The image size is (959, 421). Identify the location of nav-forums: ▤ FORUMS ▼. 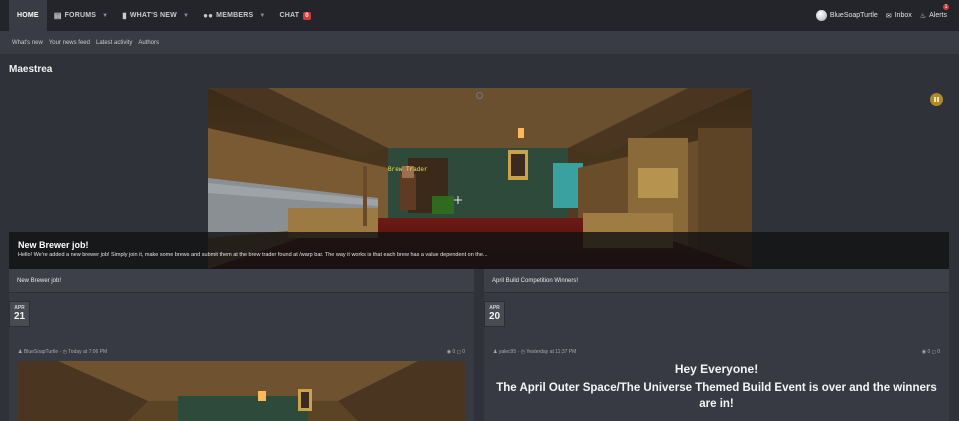
(81, 15).